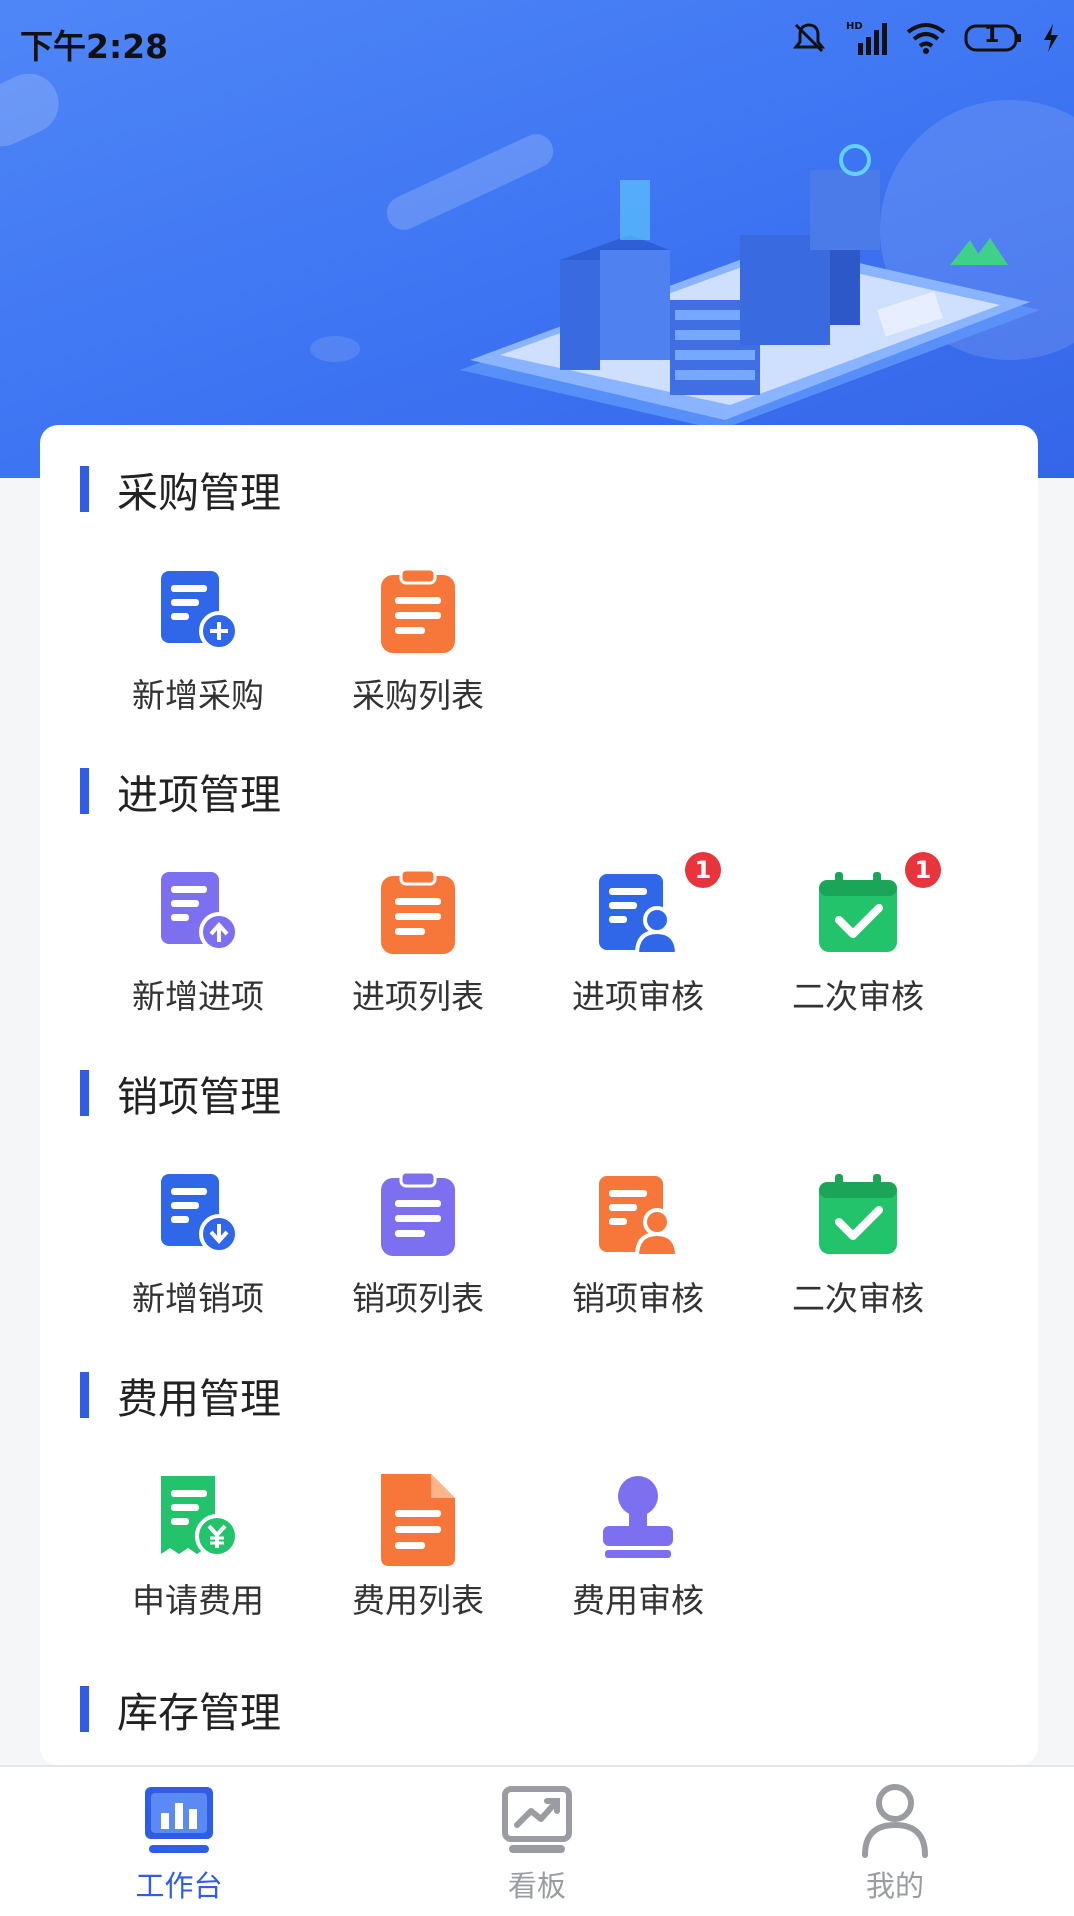 This screenshot has width=1074, height=1916. I want to click on item-output-review: 销项审核, so click(638, 1245).